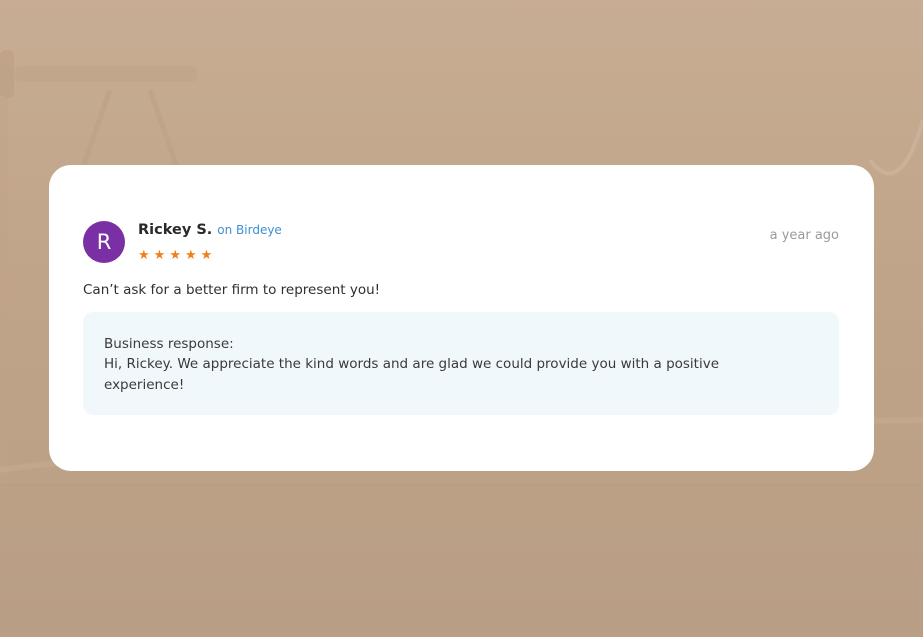 The image size is (923, 637). I want to click on review-timestamp: a year ago, so click(804, 235).